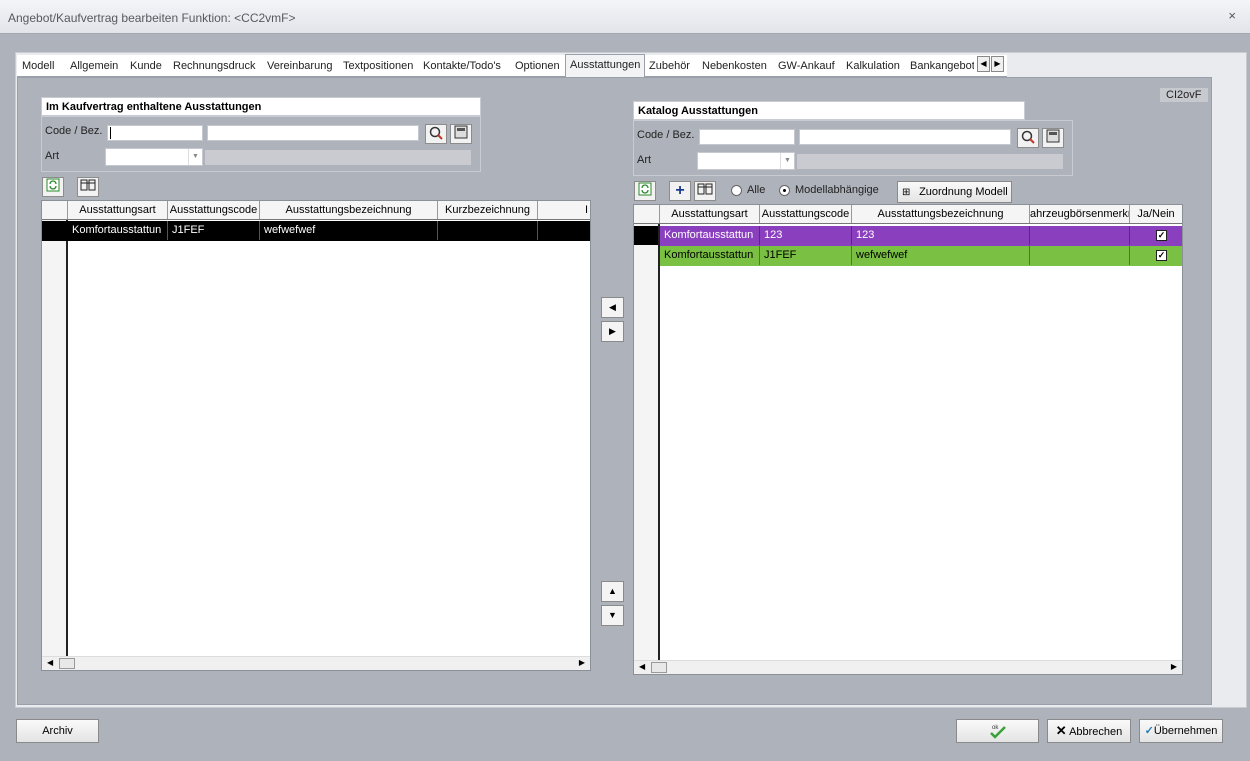 This screenshot has height=761, width=1250. What do you see at coordinates (680, 191) in the screenshot?
I see `add-icon: +` at bounding box center [680, 191].